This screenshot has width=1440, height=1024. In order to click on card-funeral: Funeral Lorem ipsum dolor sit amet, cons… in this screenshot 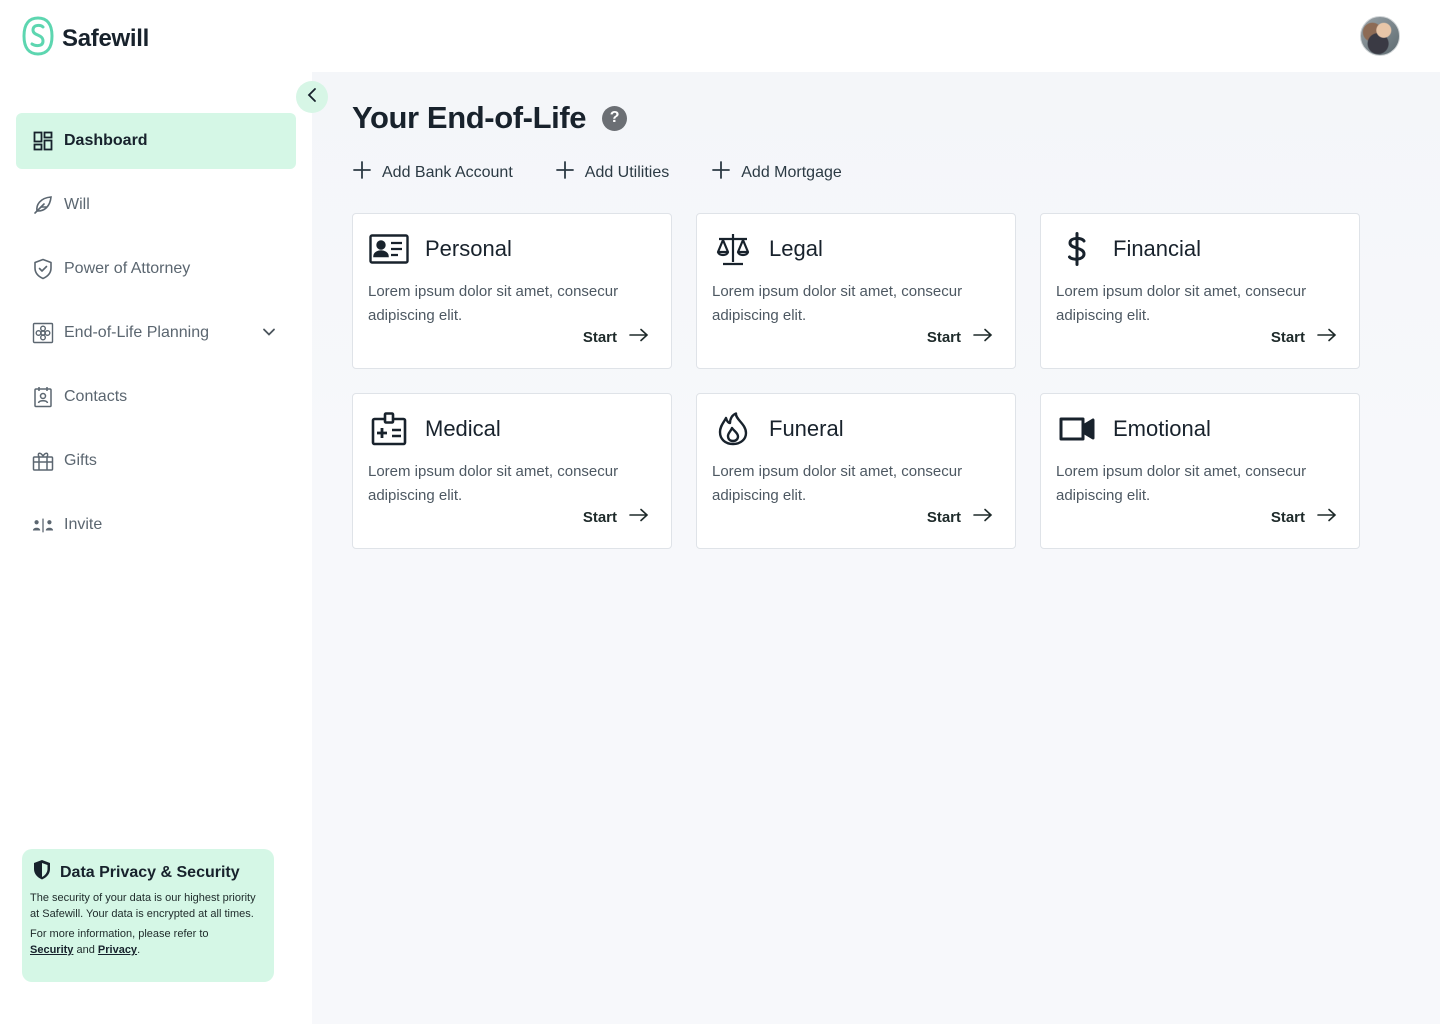, I will do `click(856, 471)`.